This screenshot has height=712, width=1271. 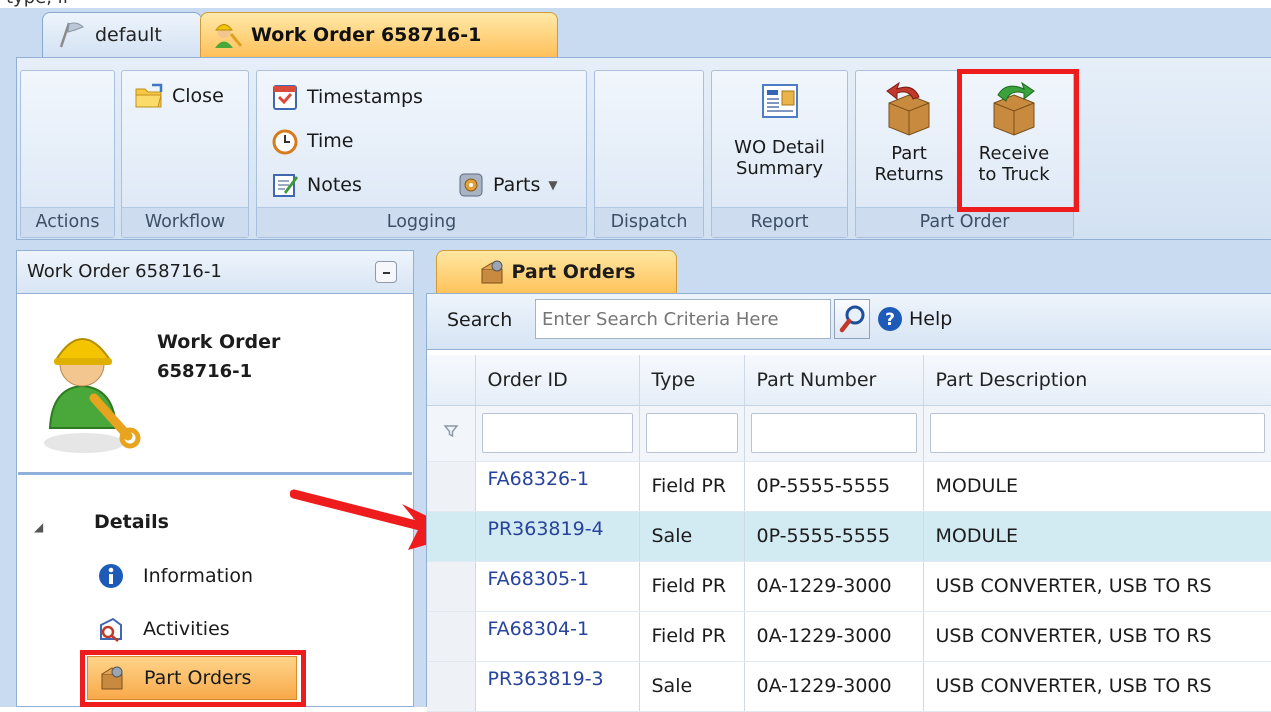 I want to click on wo-detail-line2: Summary, so click(x=779, y=168).